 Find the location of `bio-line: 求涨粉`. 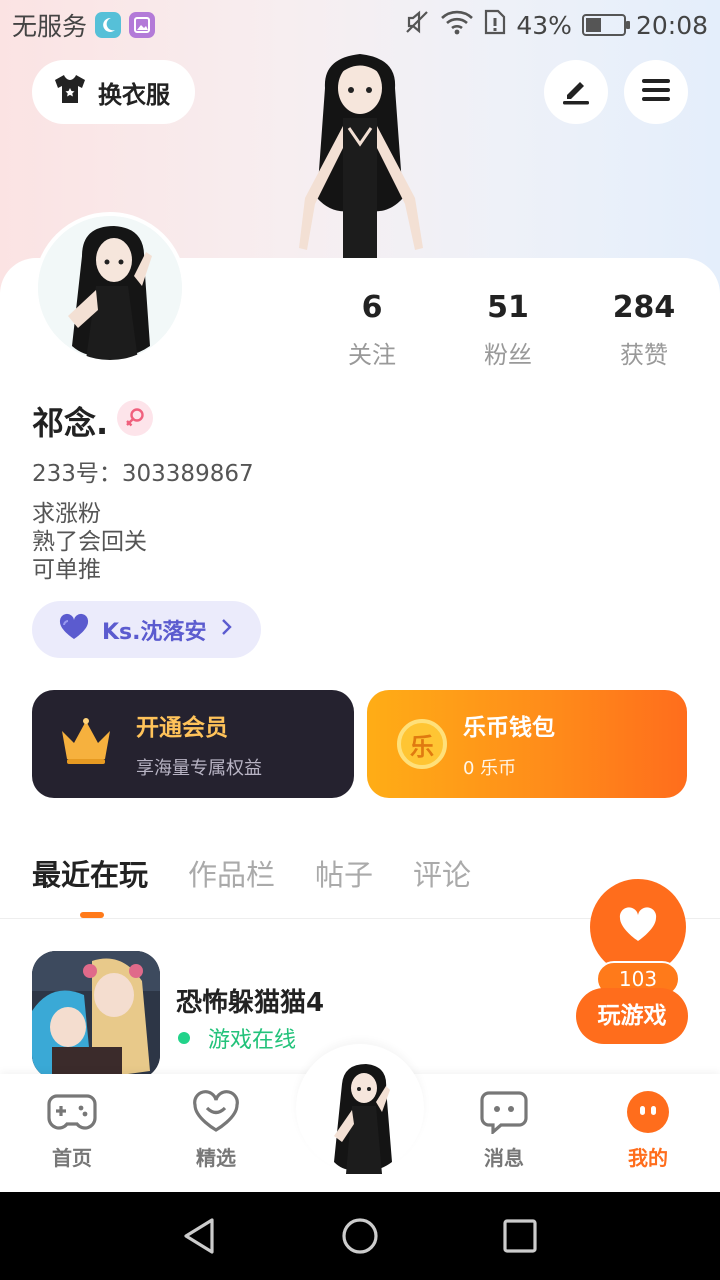

bio-line: 求涨粉 is located at coordinates (66, 514).